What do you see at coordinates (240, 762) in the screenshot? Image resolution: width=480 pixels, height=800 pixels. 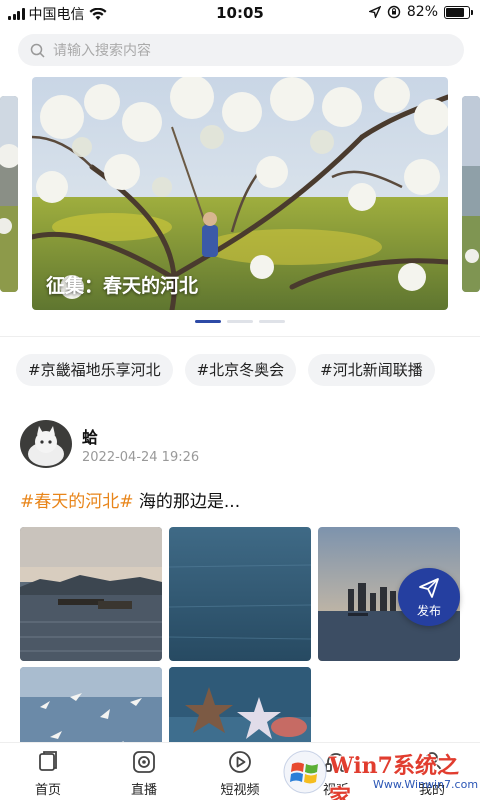 I see `play-icon` at bounding box center [240, 762].